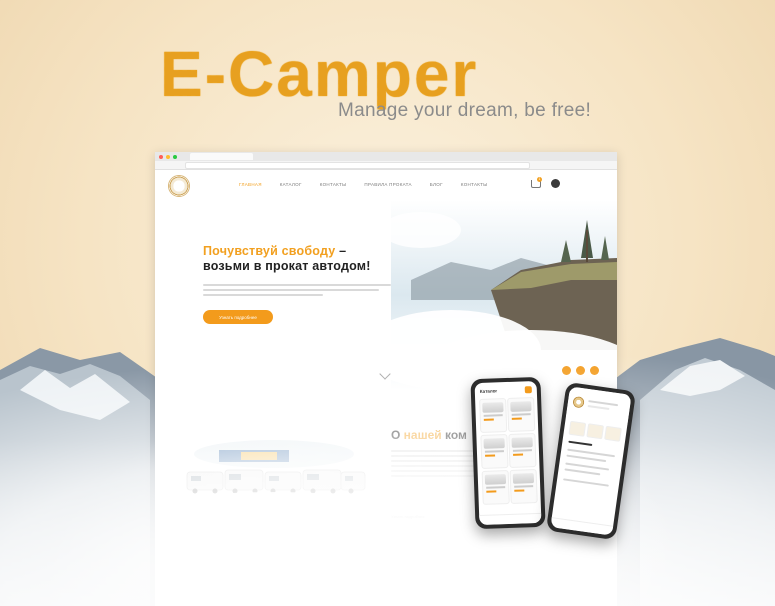  What do you see at coordinates (179, 186) in the screenshot?
I see `site-logo` at bounding box center [179, 186].